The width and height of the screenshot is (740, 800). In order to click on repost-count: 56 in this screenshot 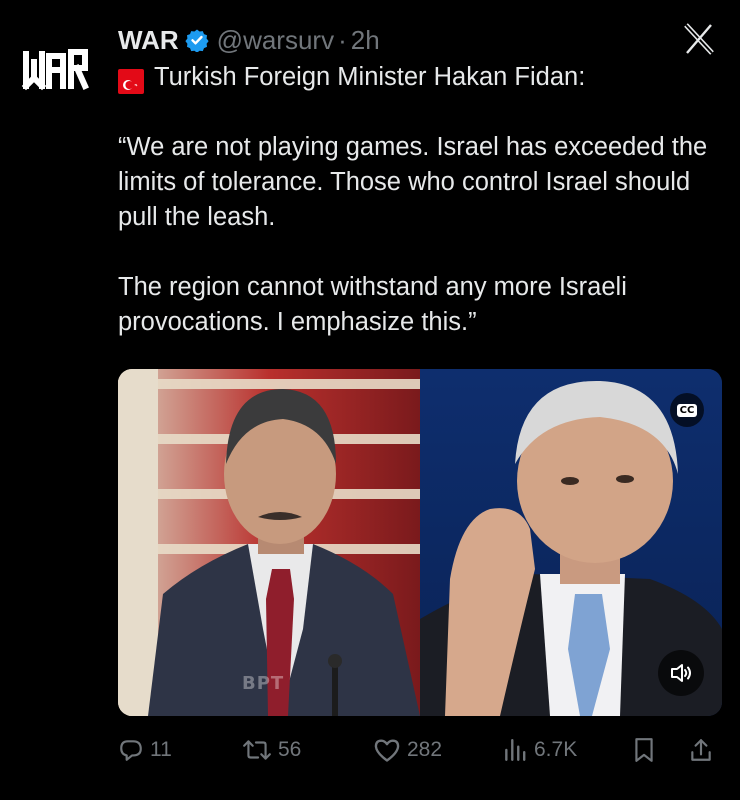, I will do `click(290, 749)`.